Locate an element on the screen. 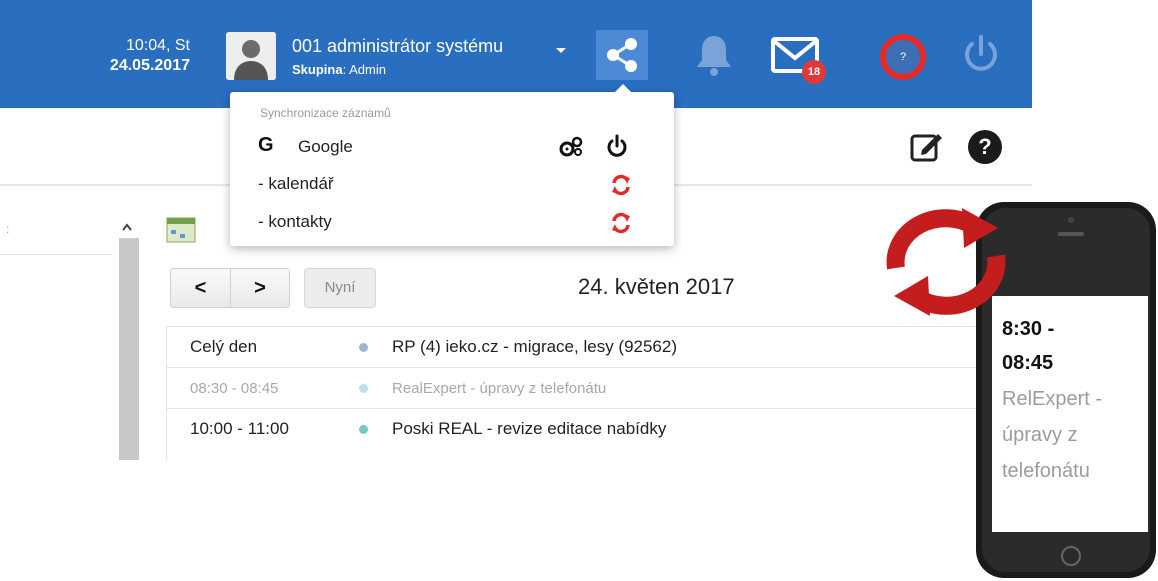 Image resolution: width=1158 pixels, height=581 pixels. notifications-button is located at coordinates (714, 55).